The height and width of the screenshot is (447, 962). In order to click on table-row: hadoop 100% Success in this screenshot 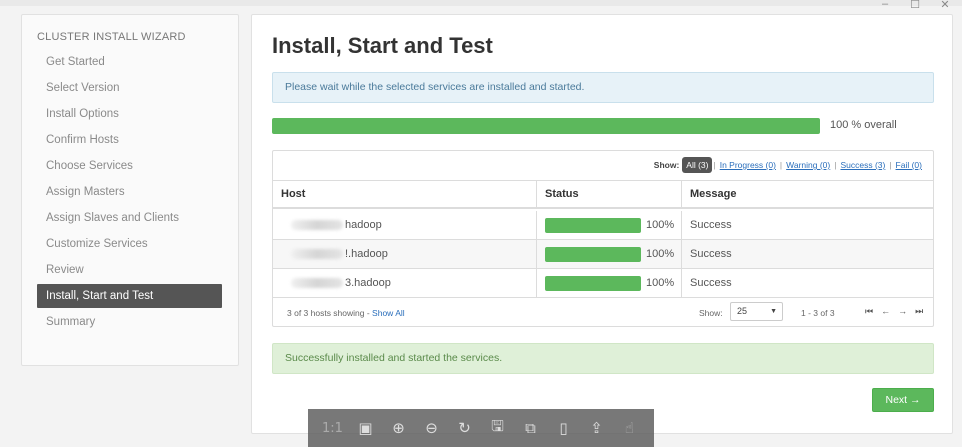, I will do `click(603, 225)`.